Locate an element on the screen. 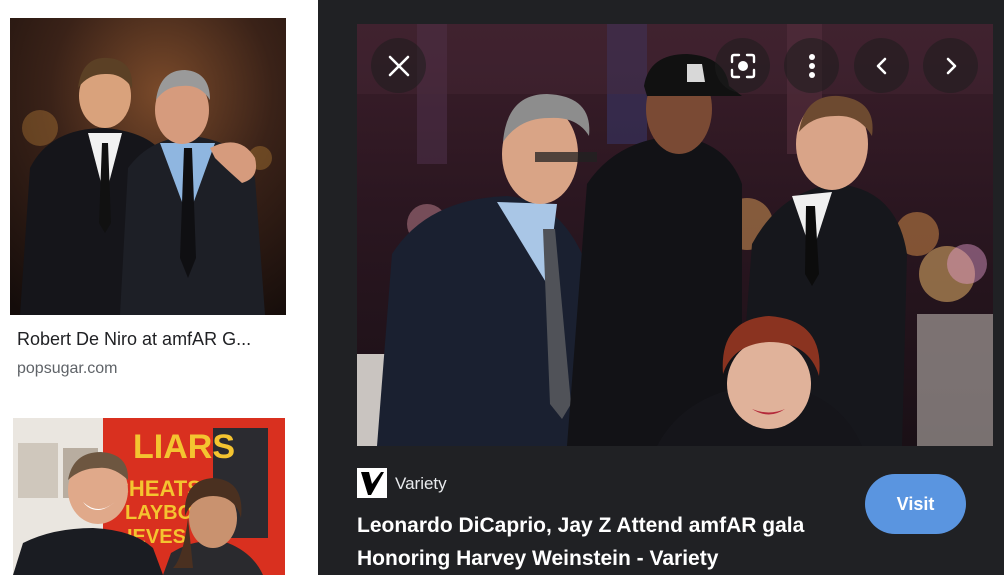  next-image-button is located at coordinates (950, 65).